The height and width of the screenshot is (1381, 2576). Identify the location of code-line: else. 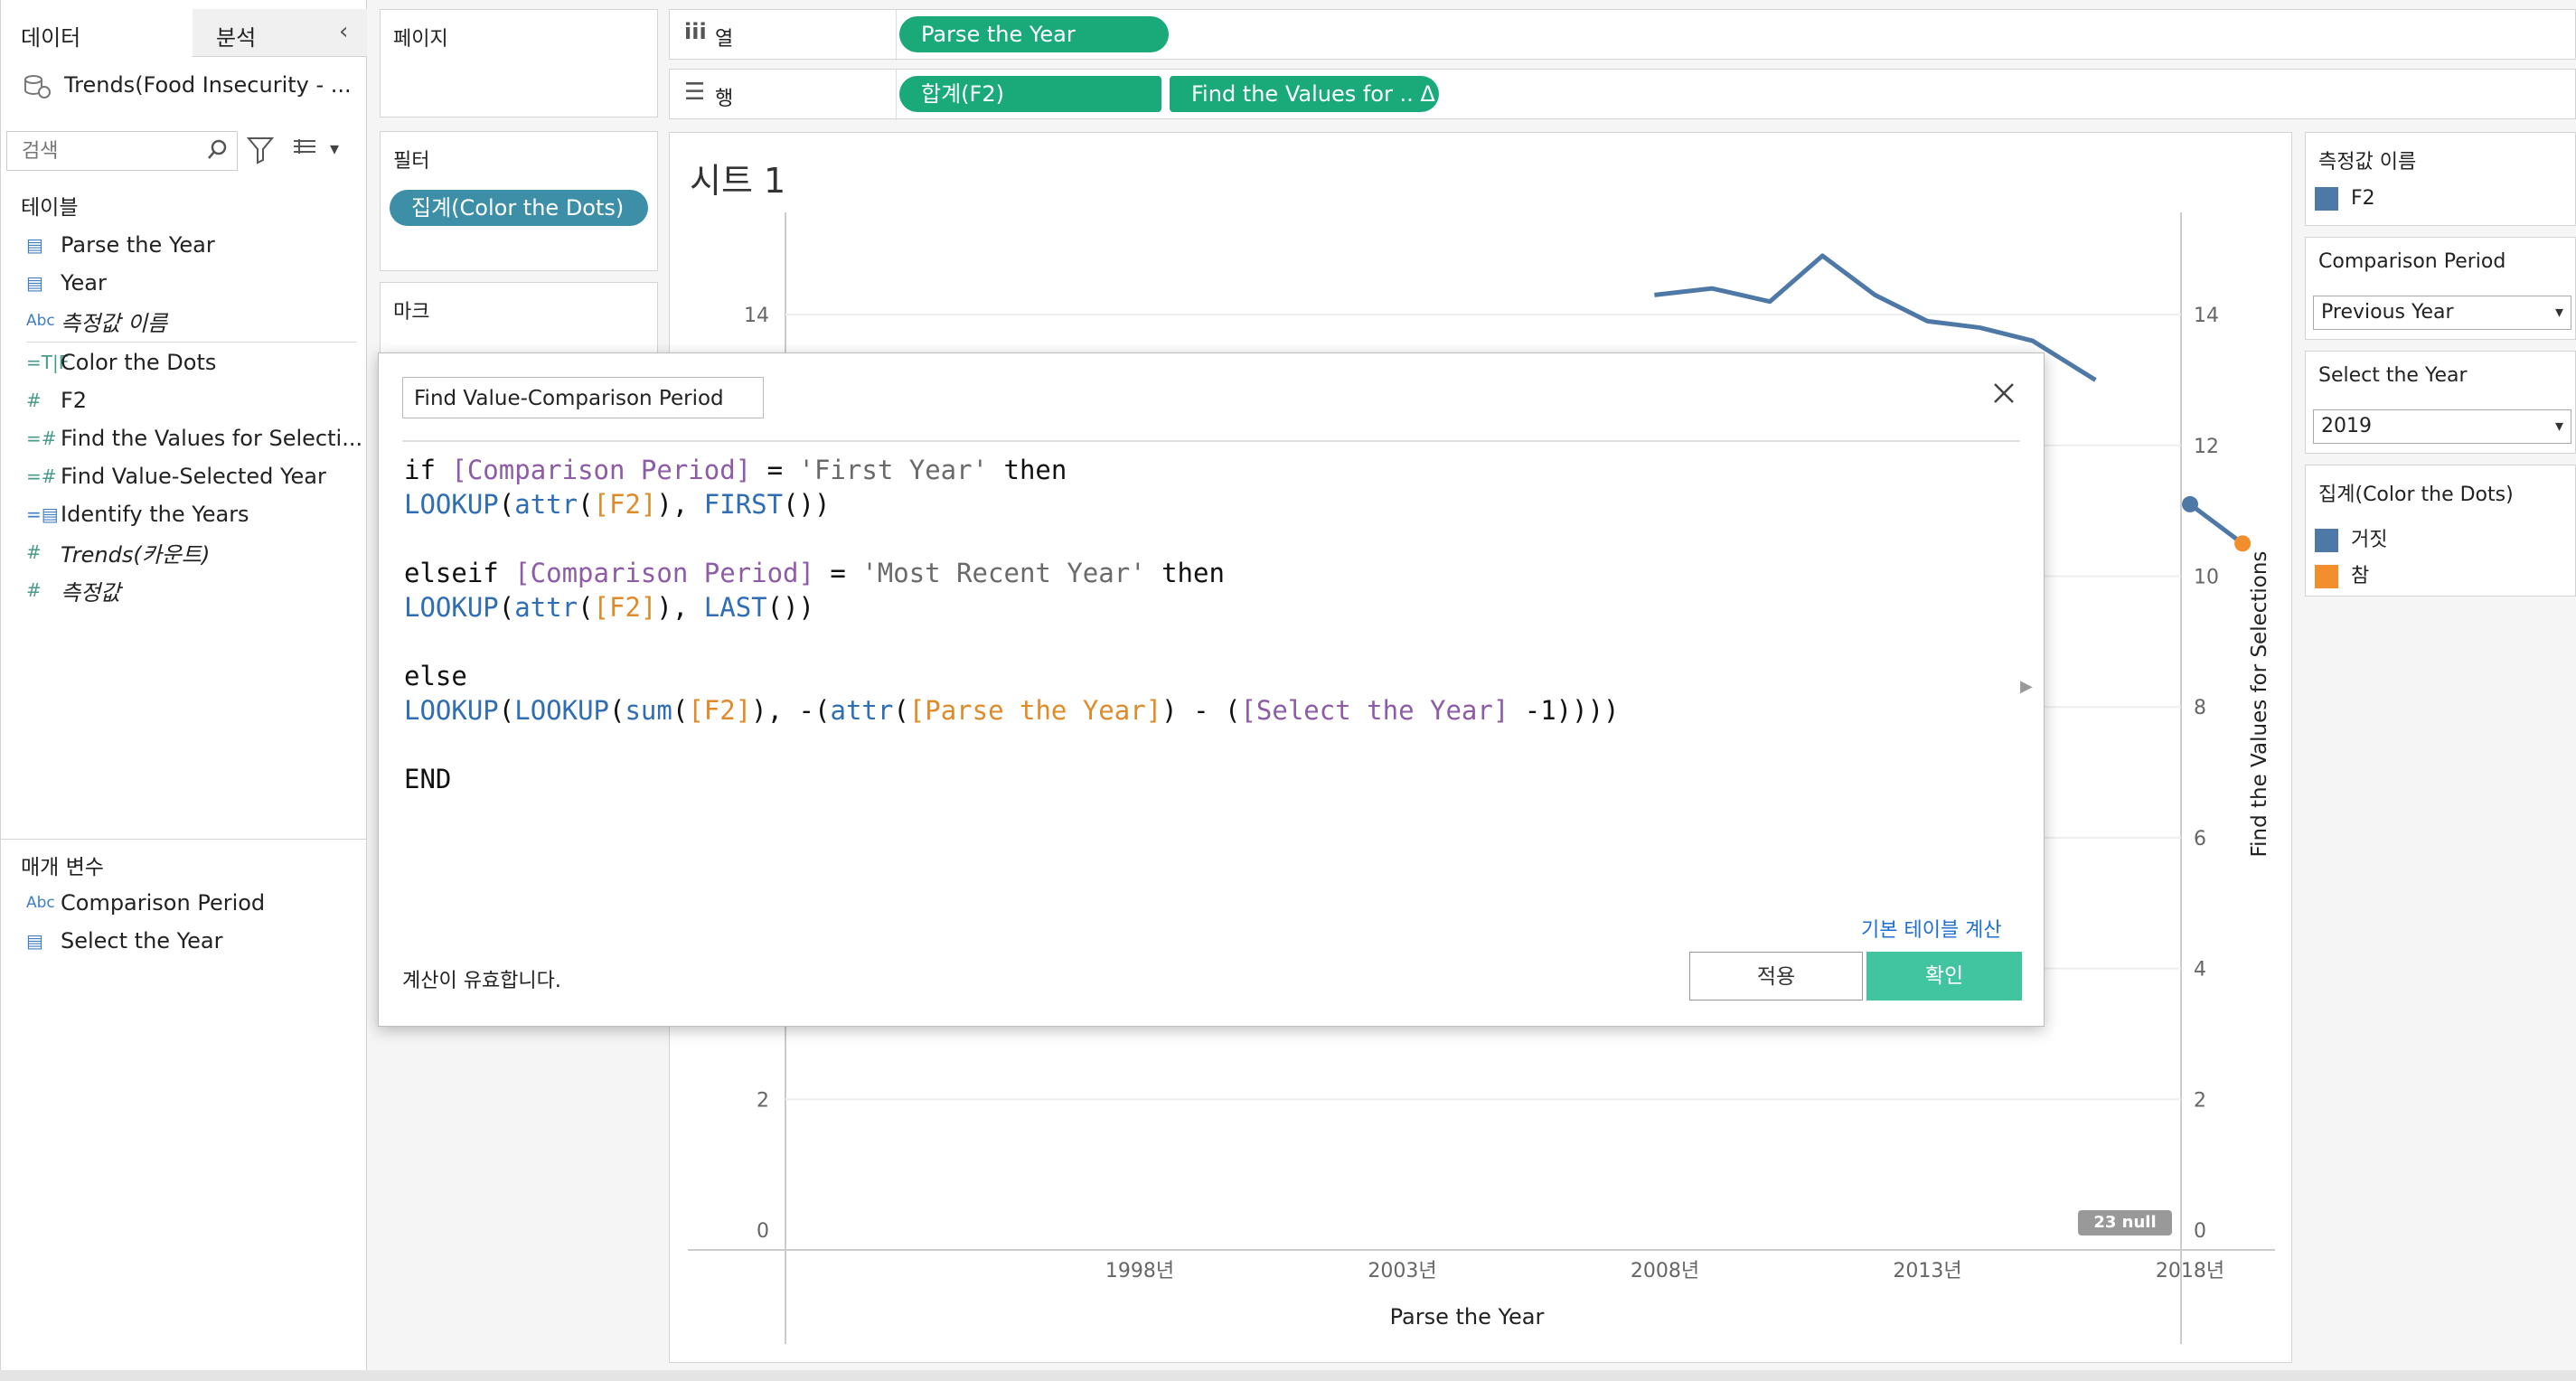
(435, 676).